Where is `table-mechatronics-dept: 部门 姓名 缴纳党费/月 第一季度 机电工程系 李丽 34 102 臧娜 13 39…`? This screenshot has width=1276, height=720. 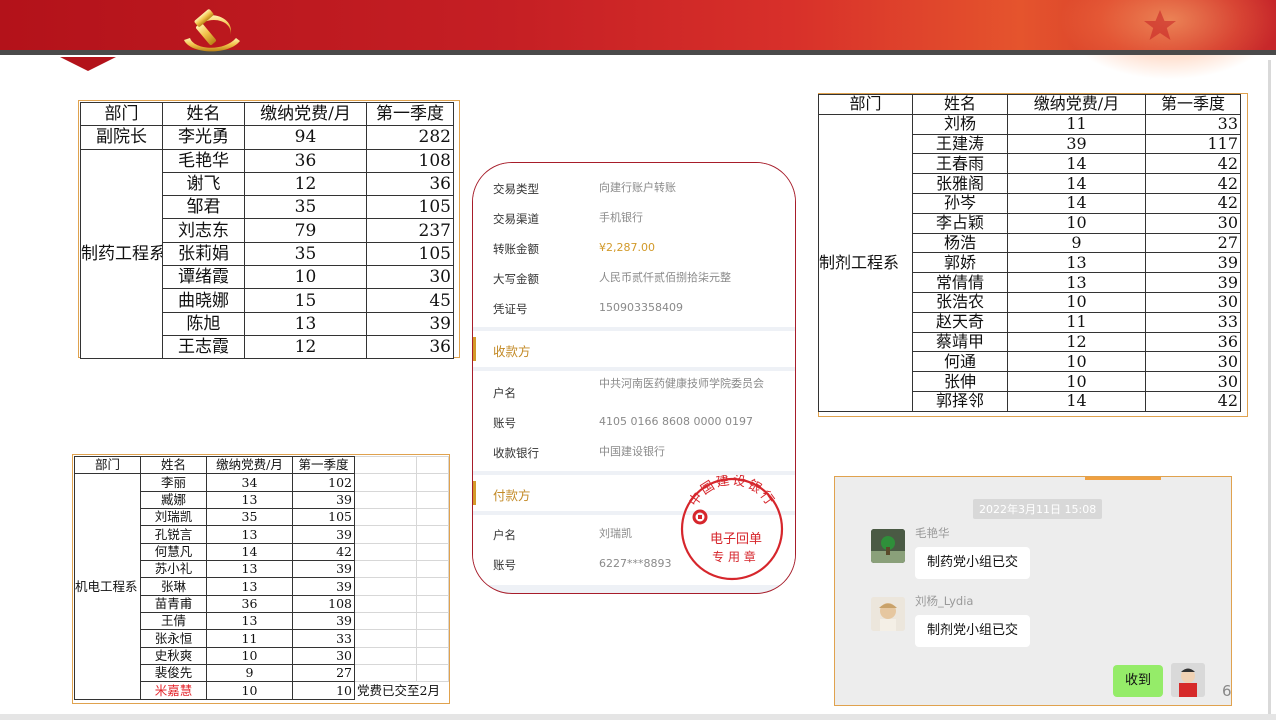 table-mechatronics-dept: 部门 姓名 缴纳党费/月 第一季度 机电工程系 李丽 34 102 臧娜 13 39… is located at coordinates (261, 577).